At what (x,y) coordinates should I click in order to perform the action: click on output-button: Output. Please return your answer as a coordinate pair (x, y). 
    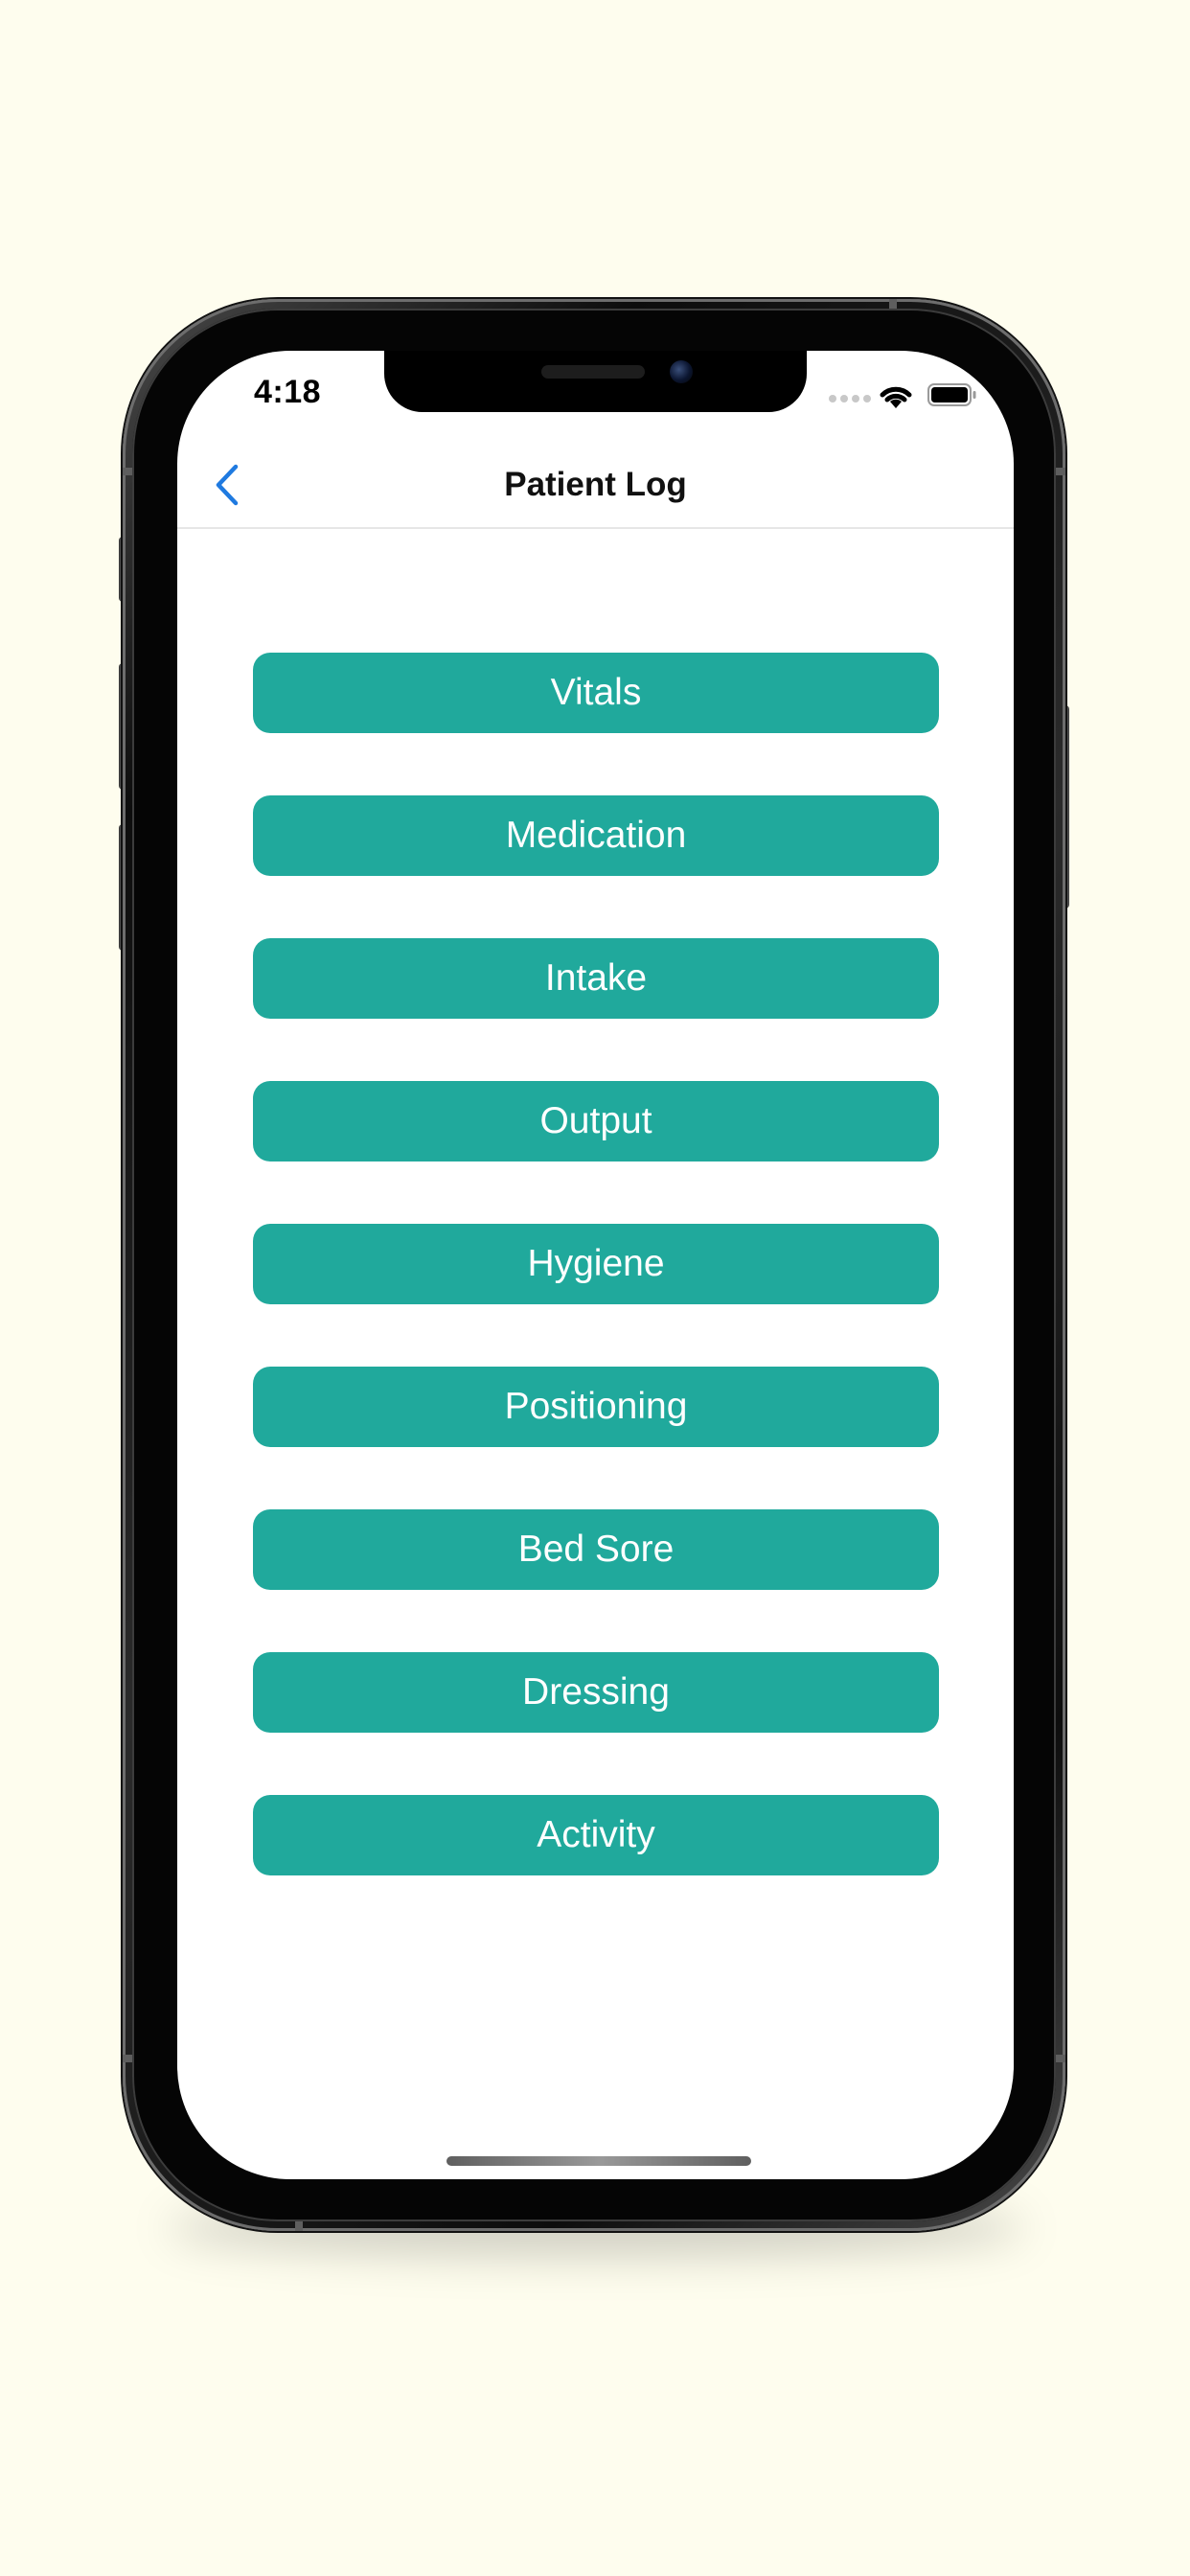
    Looking at the image, I should click on (596, 1121).